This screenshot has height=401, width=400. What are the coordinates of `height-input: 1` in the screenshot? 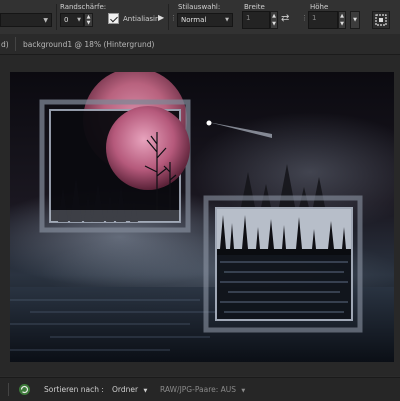 It's located at (323, 20).